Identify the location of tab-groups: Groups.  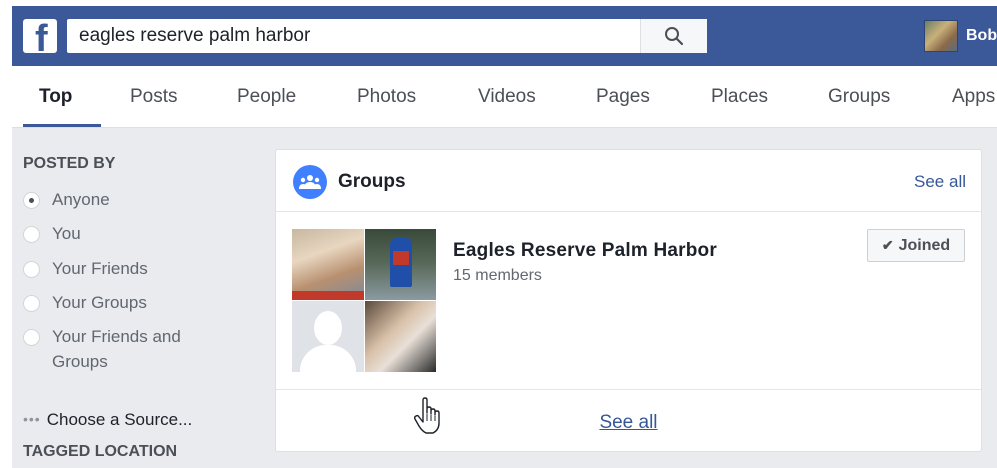
(859, 97).